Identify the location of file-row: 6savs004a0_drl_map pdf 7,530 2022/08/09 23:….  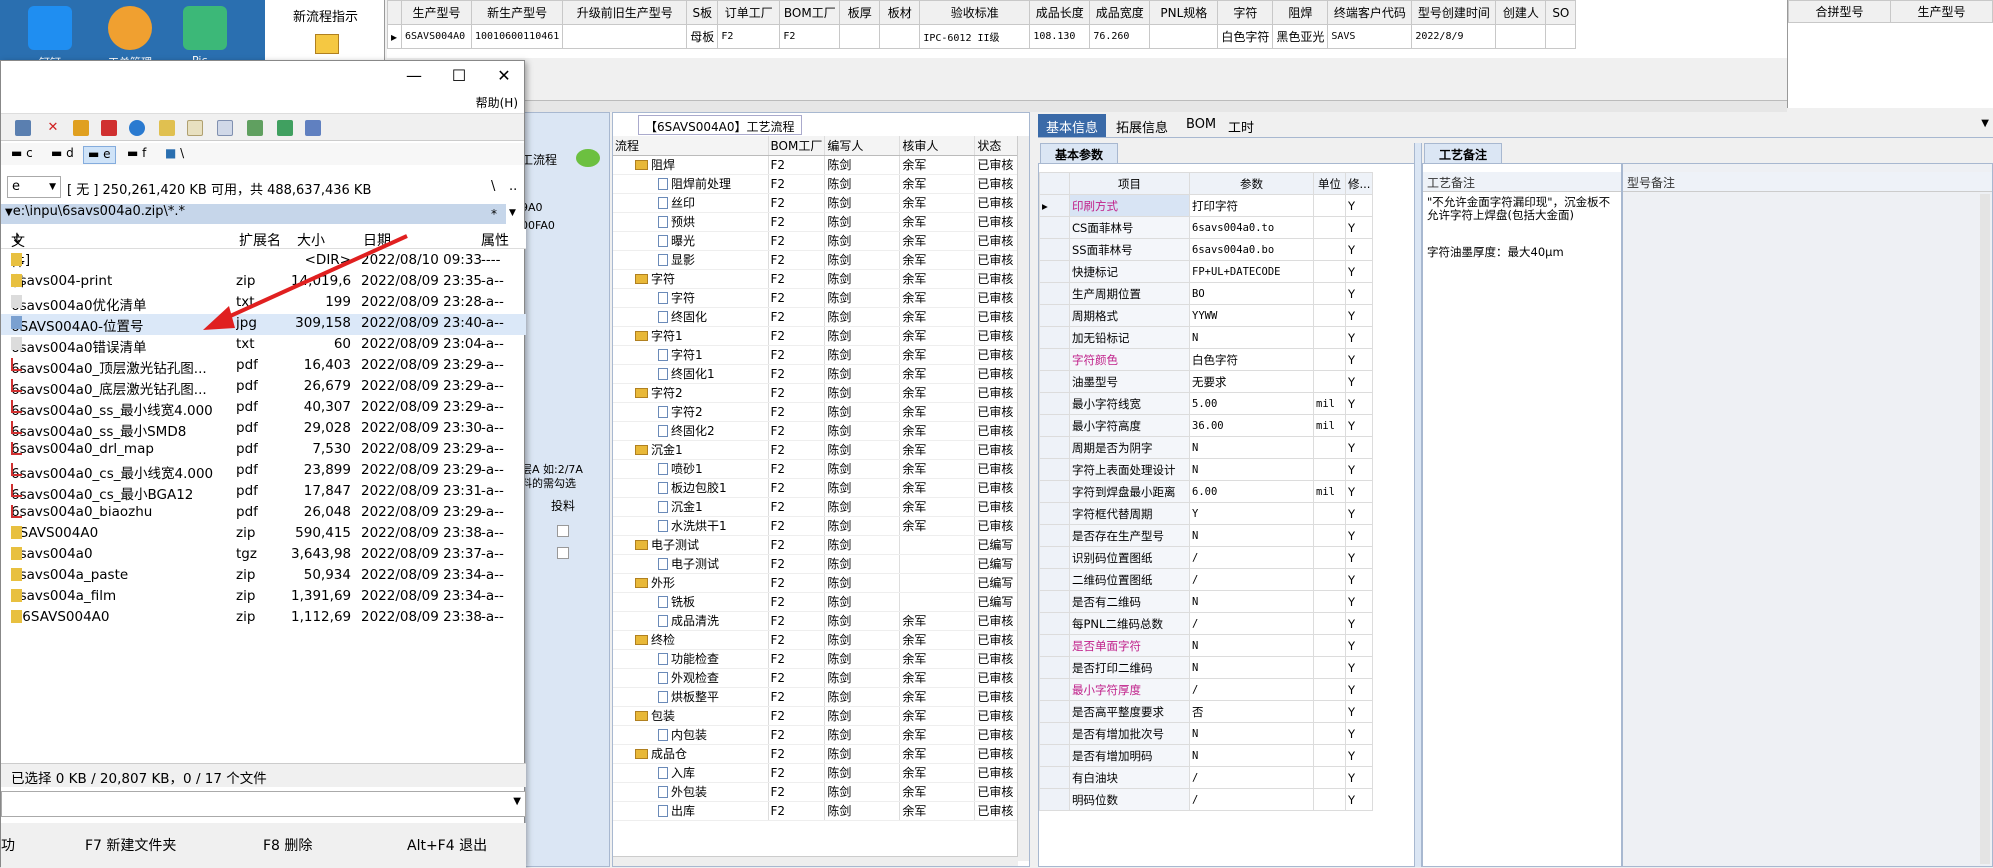
(263, 450).